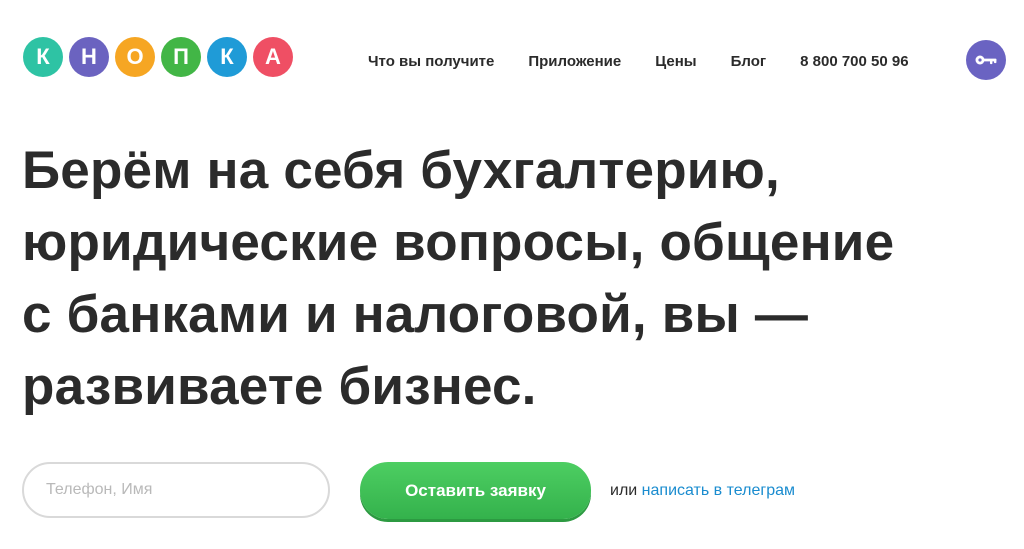  I want to click on hero-line-3: с банками и налоговой, вы —, so click(415, 314).